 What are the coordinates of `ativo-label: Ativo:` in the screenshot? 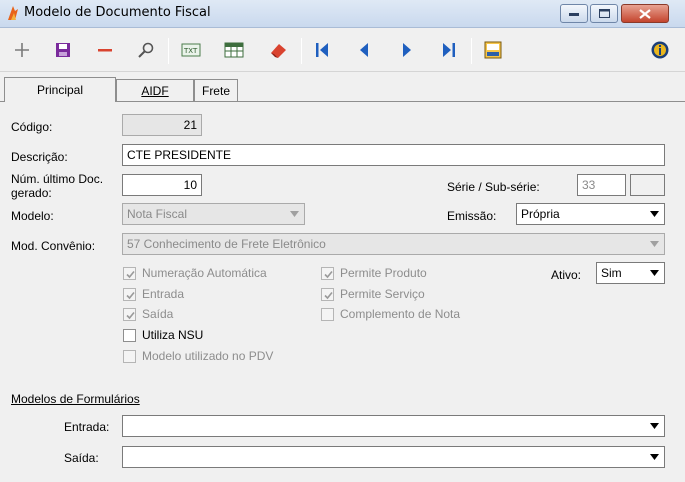 It's located at (566, 275).